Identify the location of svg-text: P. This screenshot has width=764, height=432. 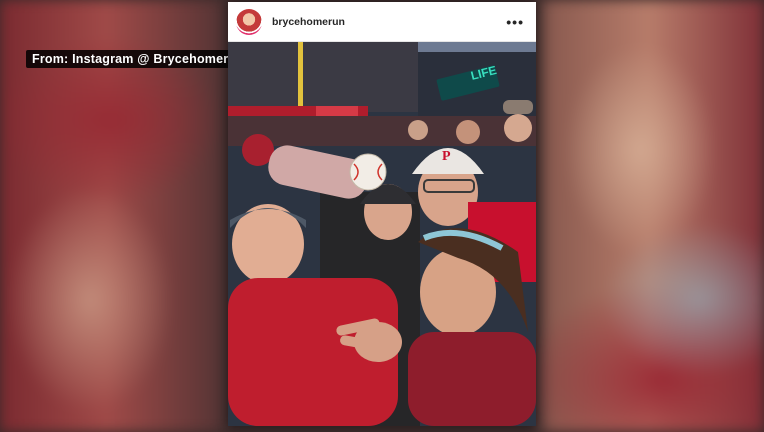
(446, 156).